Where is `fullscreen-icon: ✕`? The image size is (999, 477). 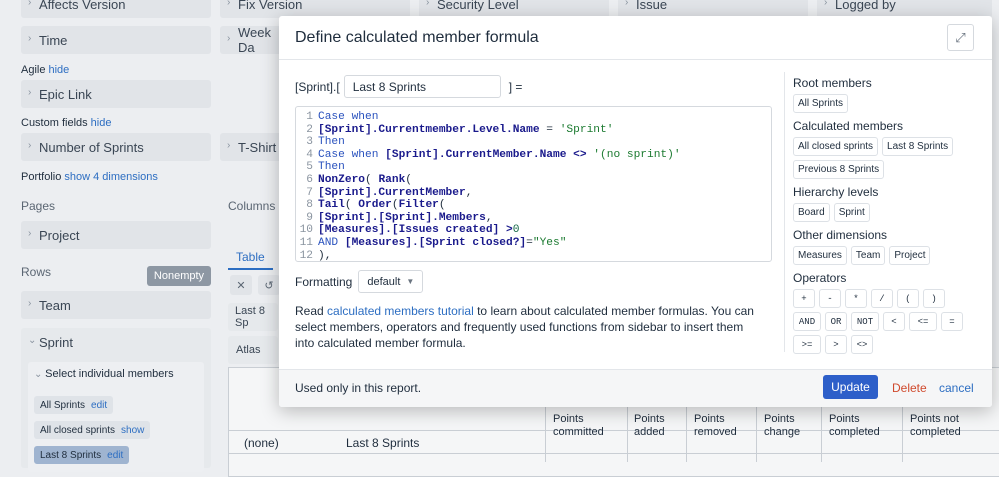
fullscreen-icon: ✕ is located at coordinates (241, 285).